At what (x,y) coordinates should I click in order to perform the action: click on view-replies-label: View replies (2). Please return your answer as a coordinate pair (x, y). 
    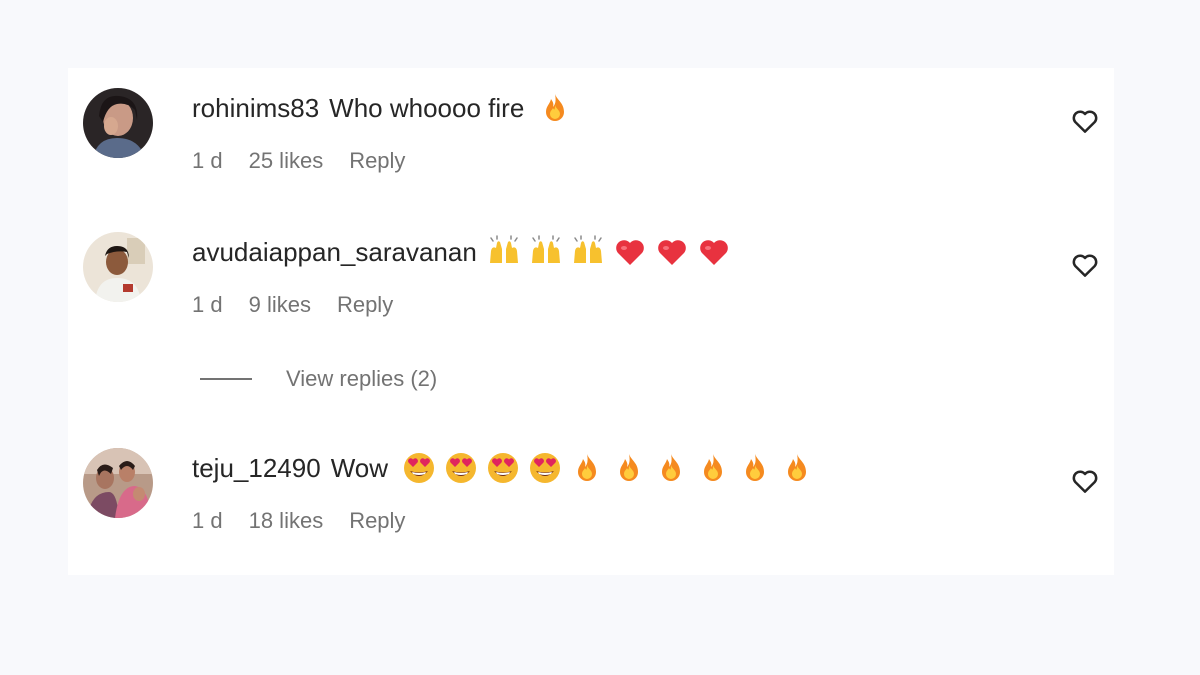
    Looking at the image, I should click on (362, 378).